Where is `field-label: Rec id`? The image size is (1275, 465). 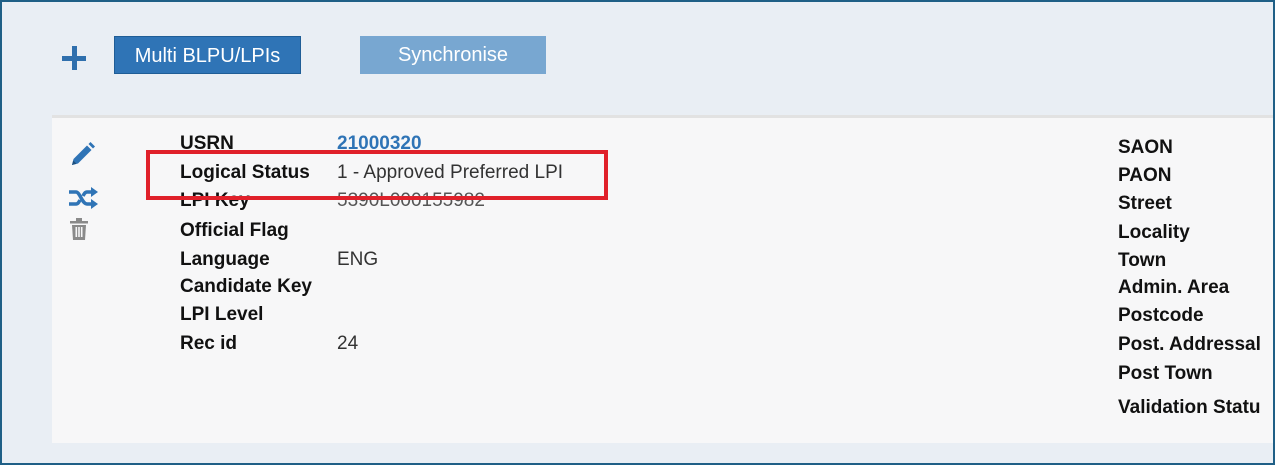 field-label: Rec id is located at coordinates (209, 343).